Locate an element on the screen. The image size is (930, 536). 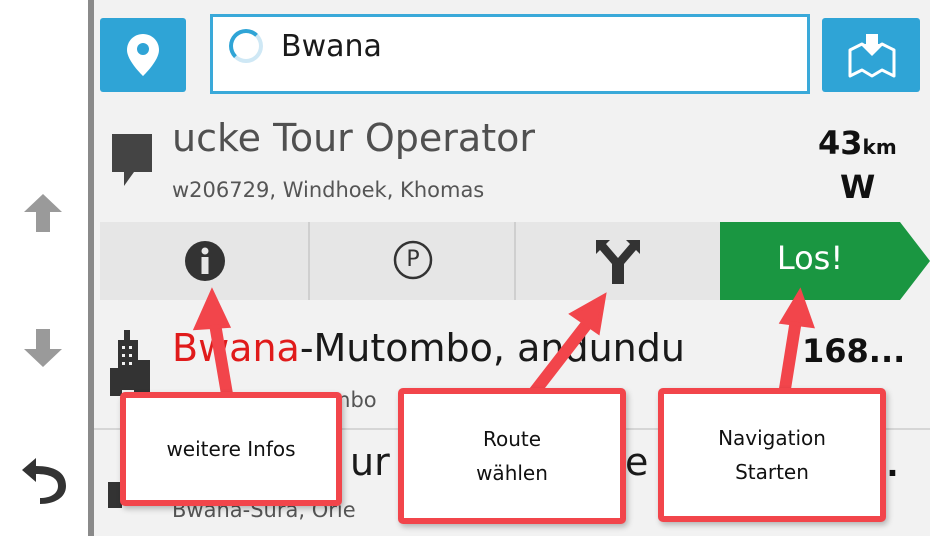
building-icon is located at coordinates (130, 363).